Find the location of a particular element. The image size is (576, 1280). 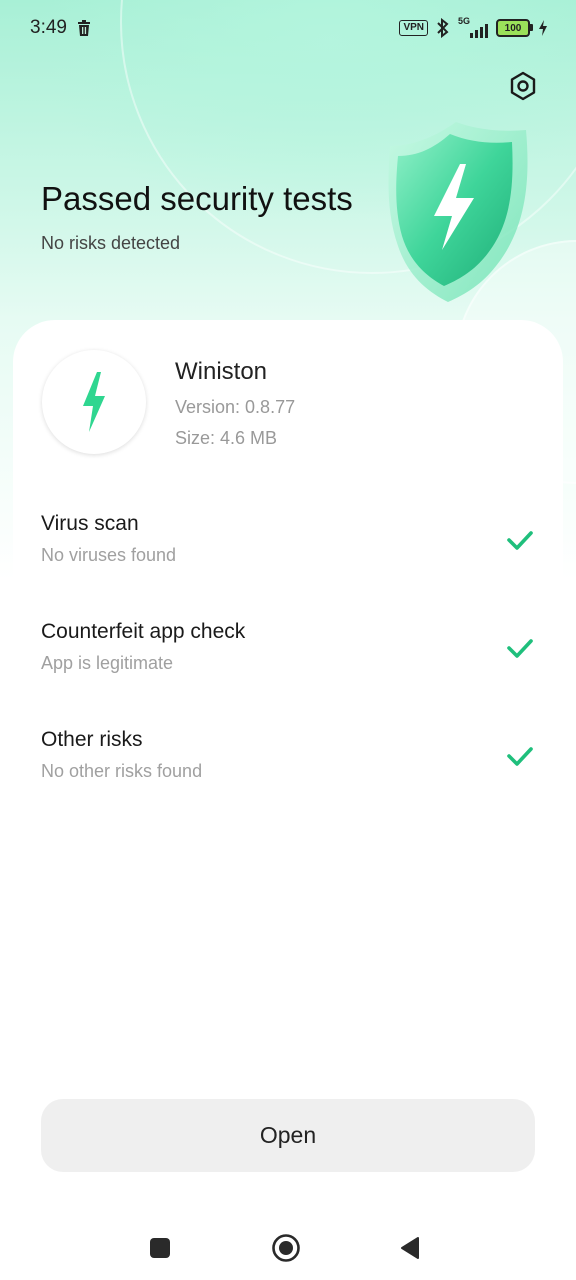

check-result: No viruses found is located at coordinates (109, 555).